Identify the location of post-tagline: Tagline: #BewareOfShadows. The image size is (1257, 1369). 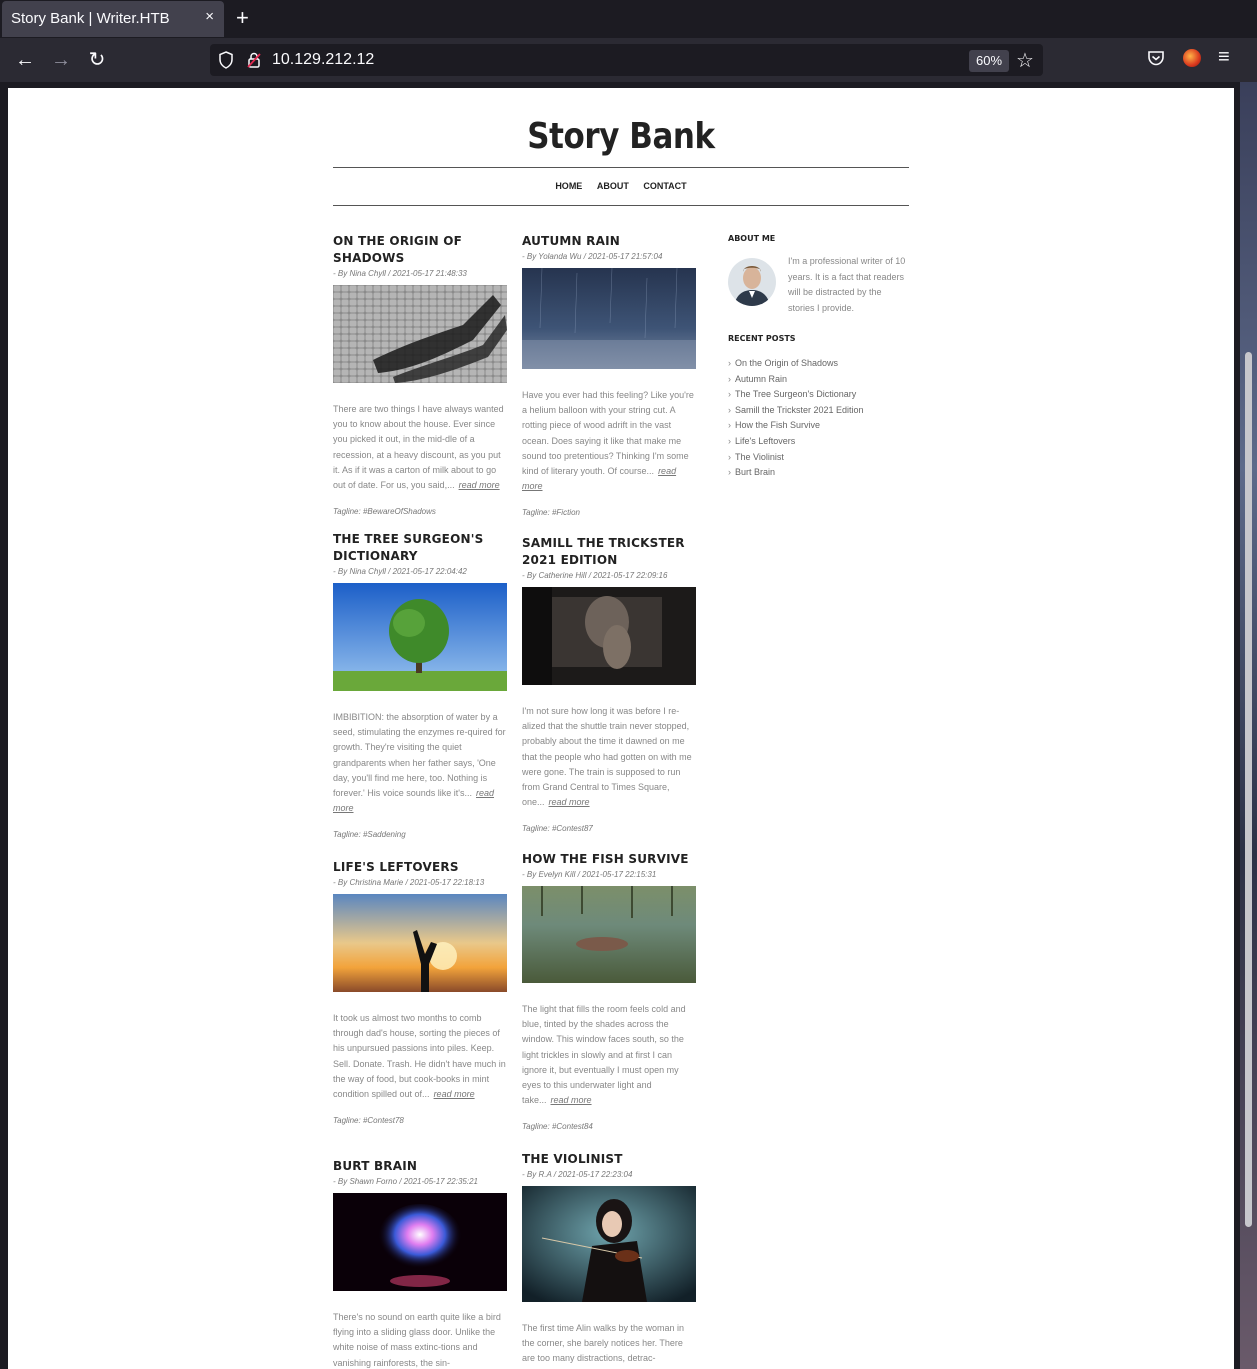
(384, 512).